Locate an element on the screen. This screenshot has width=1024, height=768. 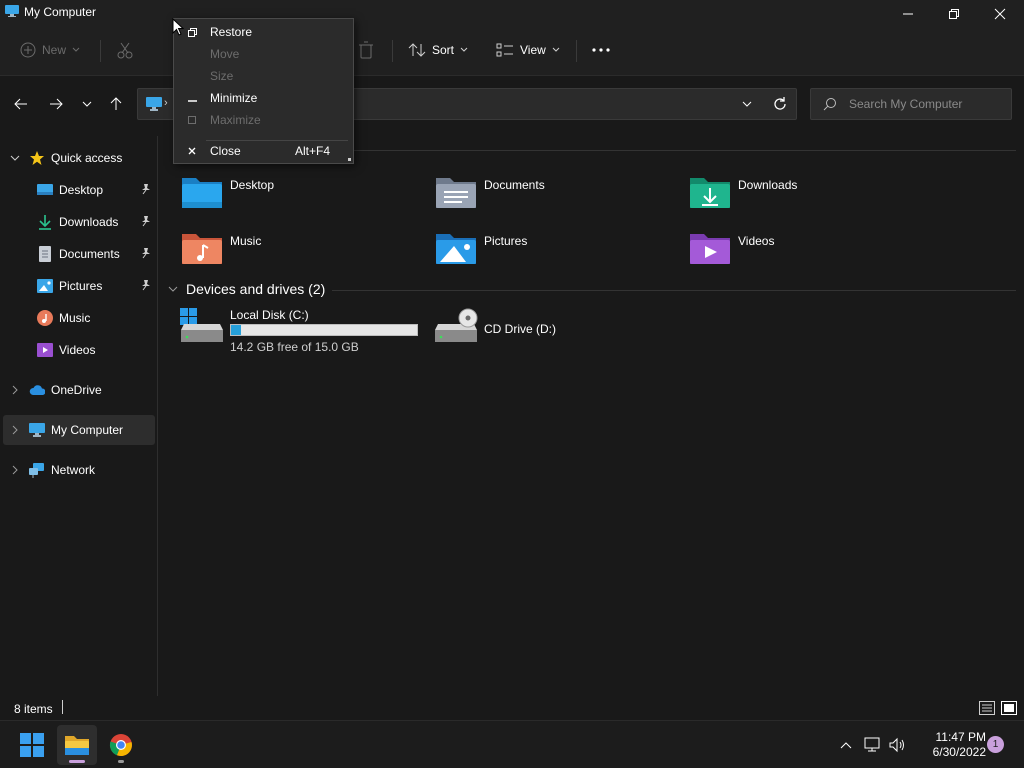
close-window-button is located at coordinates (1000, 14).